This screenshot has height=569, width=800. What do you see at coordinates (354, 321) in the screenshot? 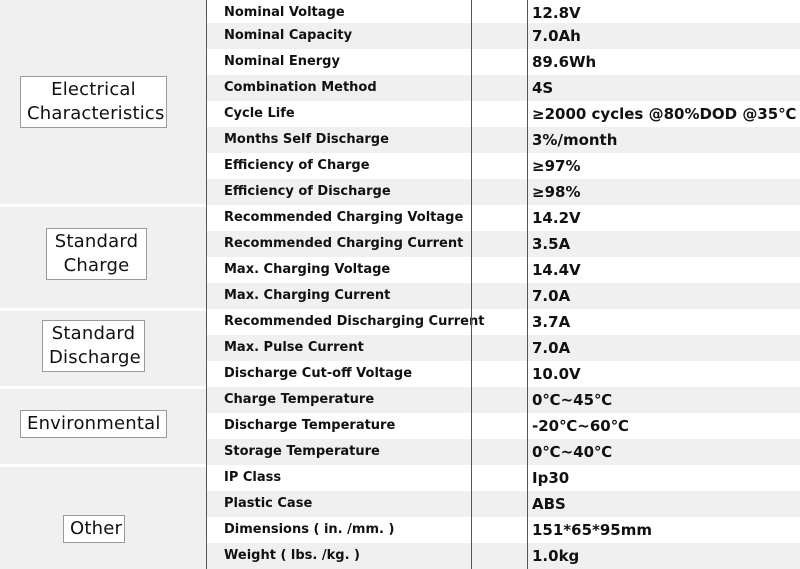
I see `param-label: Recommended Discharging Current` at bounding box center [354, 321].